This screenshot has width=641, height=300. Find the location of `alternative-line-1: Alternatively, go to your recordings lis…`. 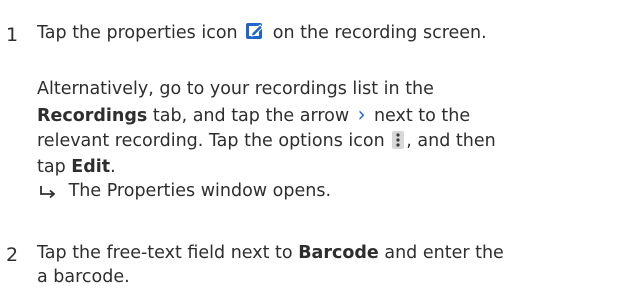

alternative-line-1: Alternatively, go to your recordings lis… is located at coordinates (235, 89).